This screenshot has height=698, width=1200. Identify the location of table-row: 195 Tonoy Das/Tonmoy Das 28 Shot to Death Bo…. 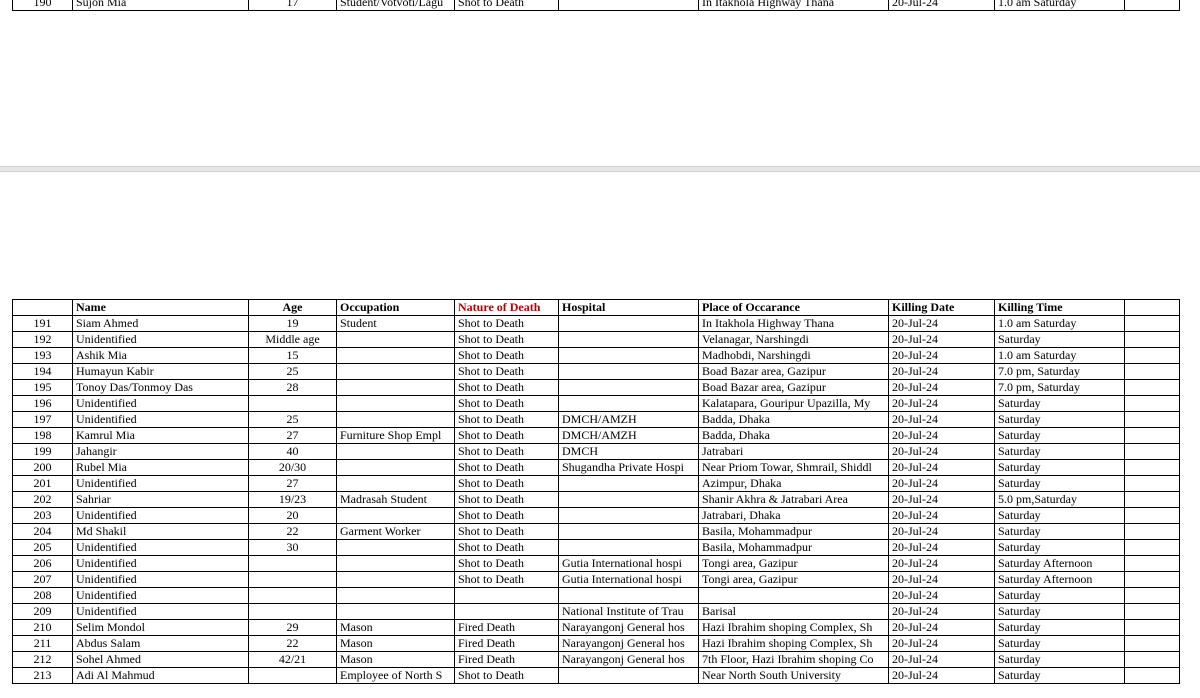
(596, 387).